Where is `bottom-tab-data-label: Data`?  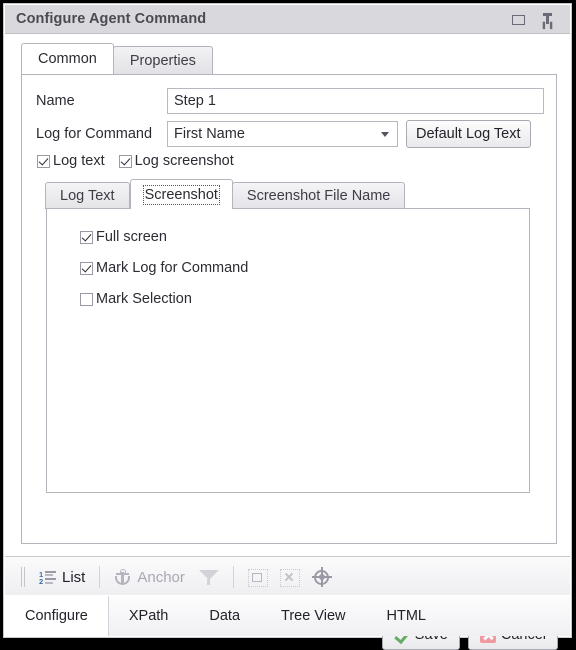
bottom-tab-data-label: Data is located at coordinates (225, 616).